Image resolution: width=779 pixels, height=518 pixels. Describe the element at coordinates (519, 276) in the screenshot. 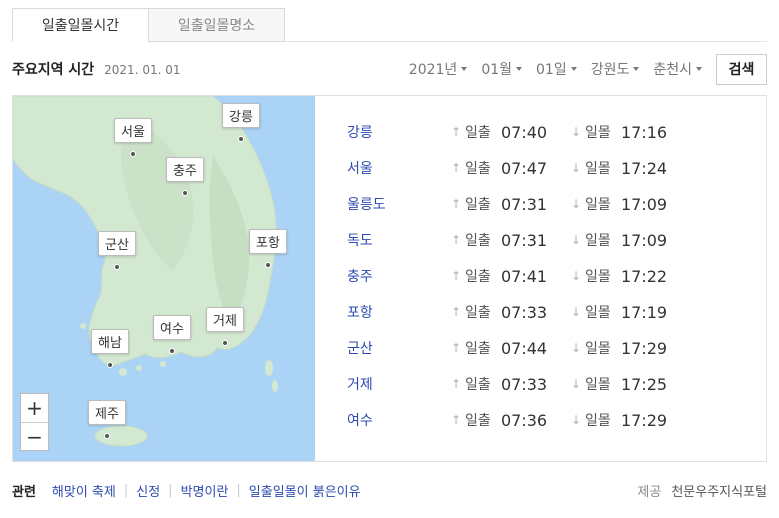

I see `time-row: 충주 ↑ 일출 07:41 ↓ 일몰 17:22` at that location.